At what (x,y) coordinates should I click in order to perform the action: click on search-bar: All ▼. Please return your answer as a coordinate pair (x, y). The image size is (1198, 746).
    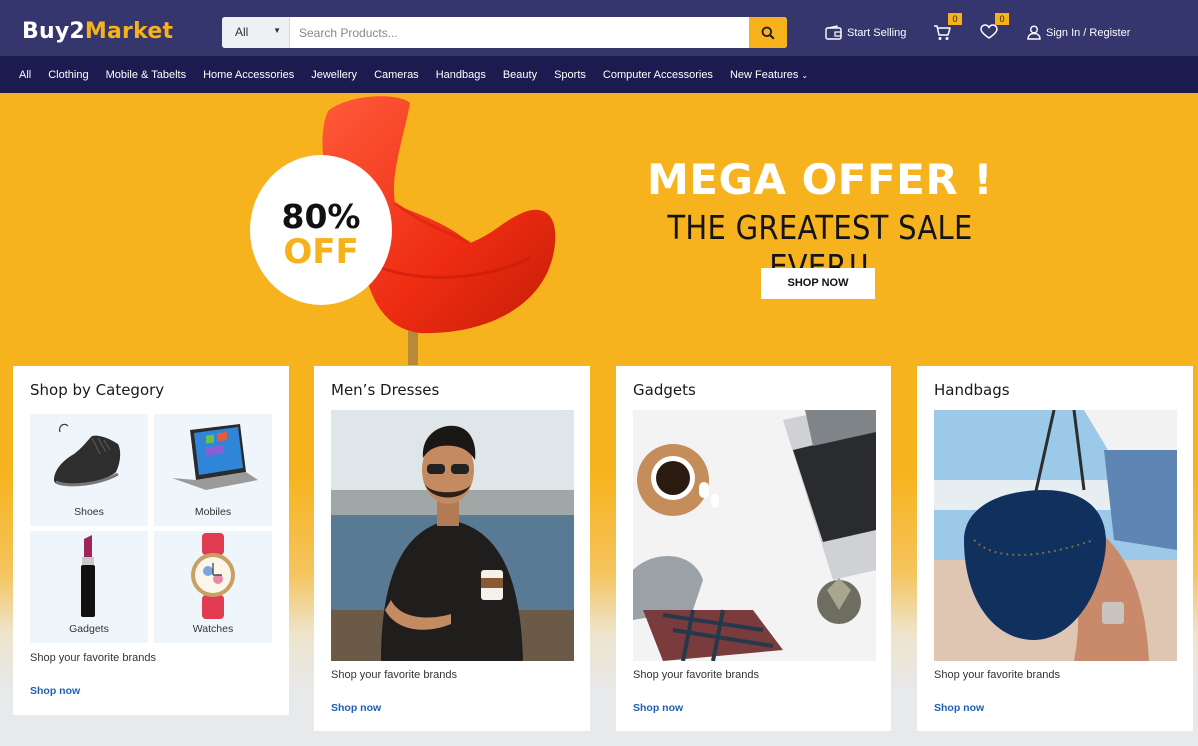
    Looking at the image, I should click on (504, 32).